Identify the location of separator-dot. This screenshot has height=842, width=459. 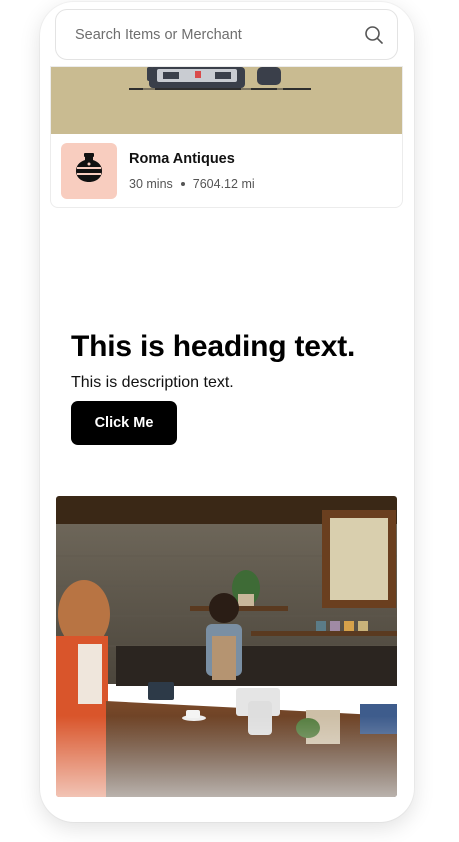
(182, 184).